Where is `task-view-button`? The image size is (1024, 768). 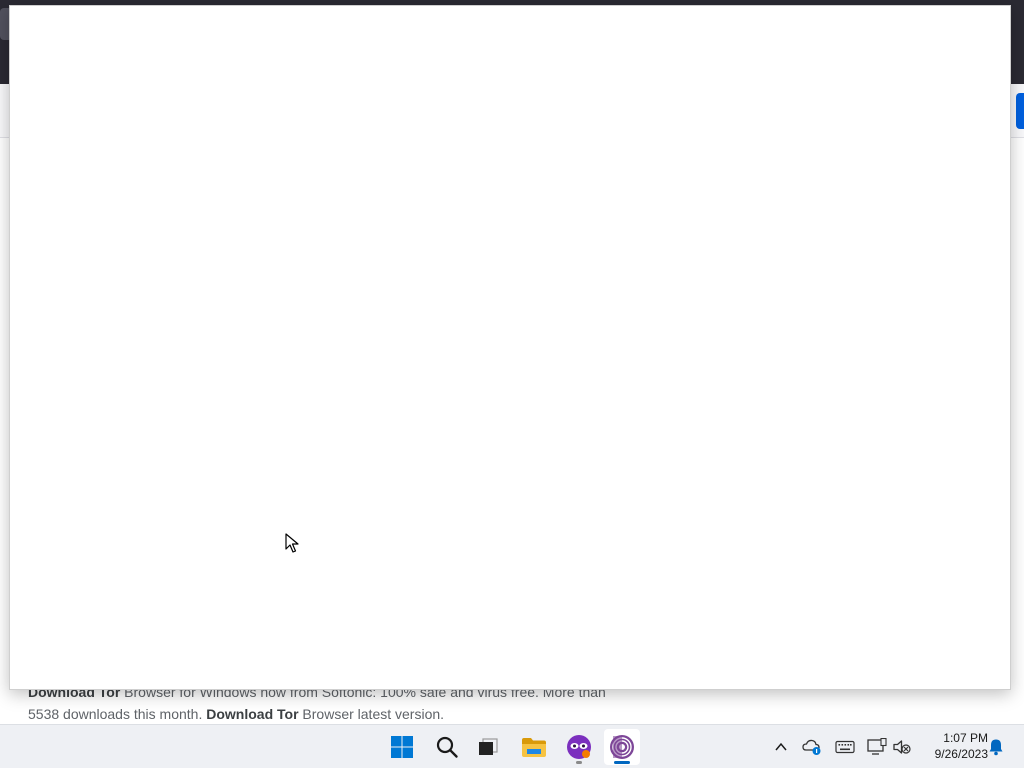 task-view-button is located at coordinates (488, 747).